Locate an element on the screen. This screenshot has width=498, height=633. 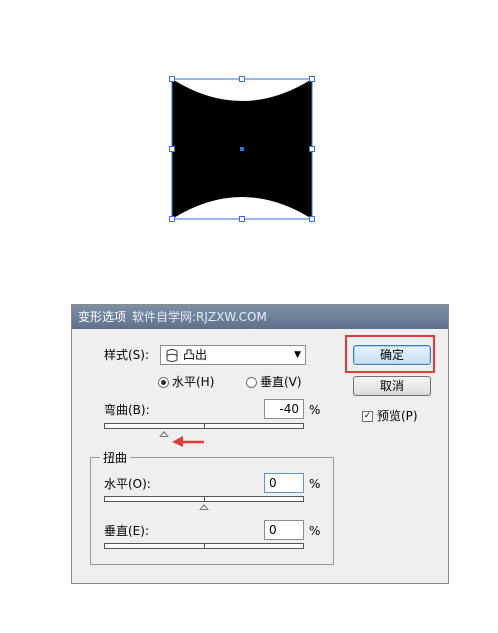
distort-vertical-slider is located at coordinates (204, 546).